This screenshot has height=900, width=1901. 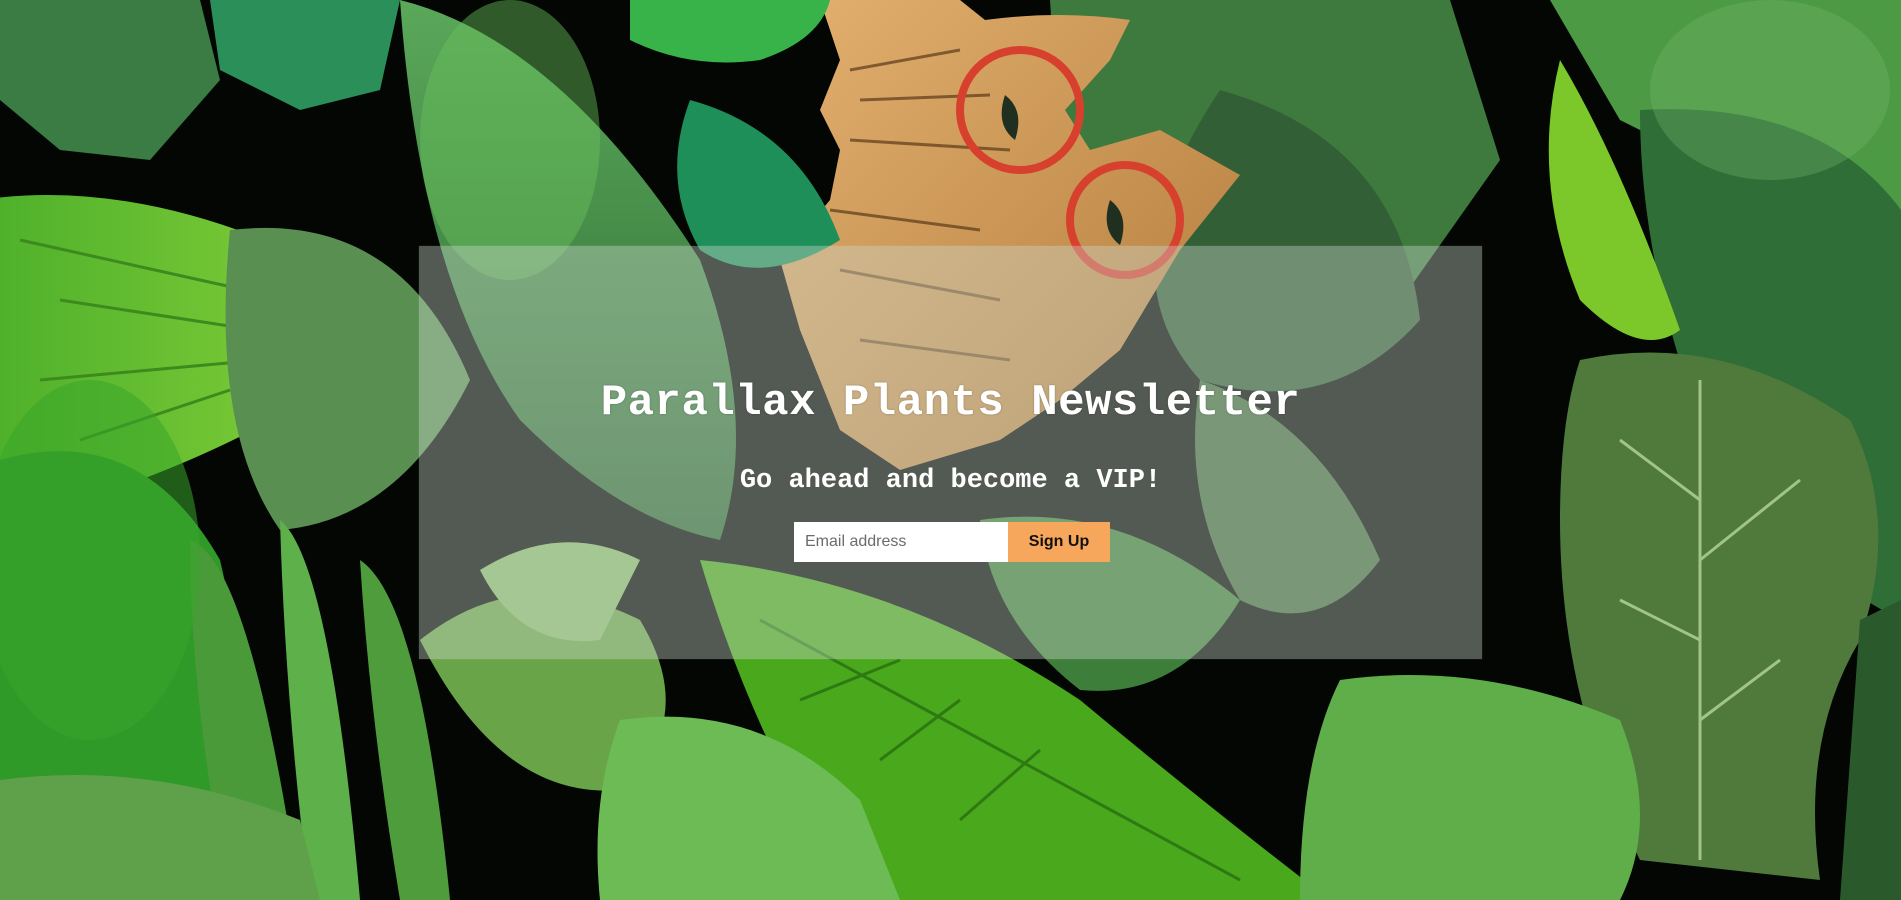 I want to click on signup-form: Sign Up, so click(x=952, y=542).